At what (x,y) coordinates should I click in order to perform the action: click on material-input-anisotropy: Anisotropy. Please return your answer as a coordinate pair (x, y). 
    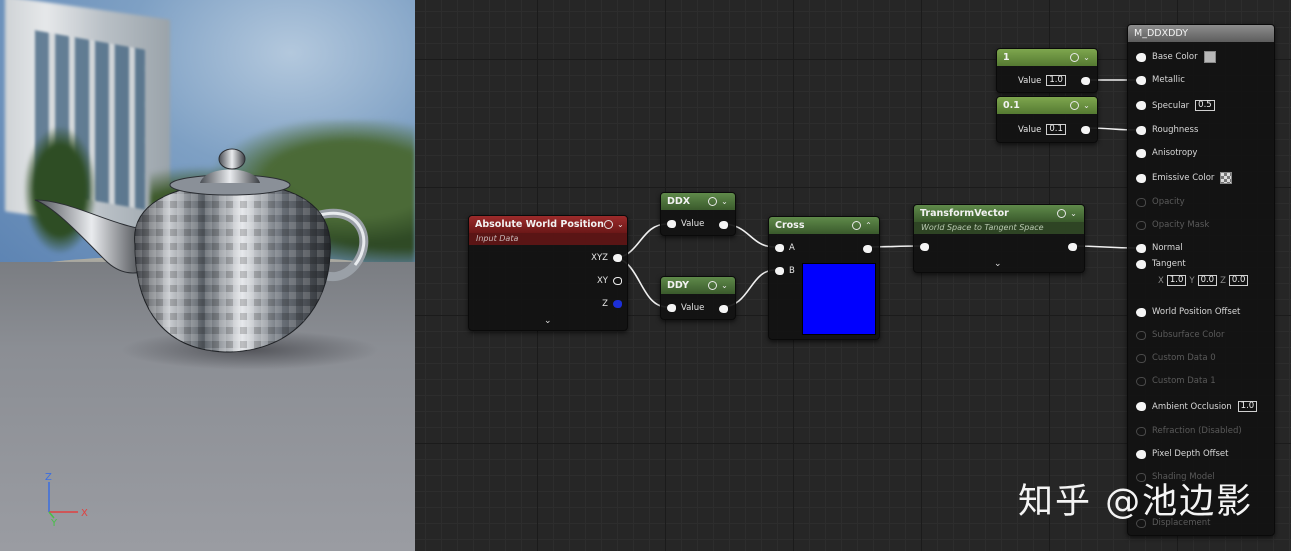
    Looking at the image, I should click on (1166, 153).